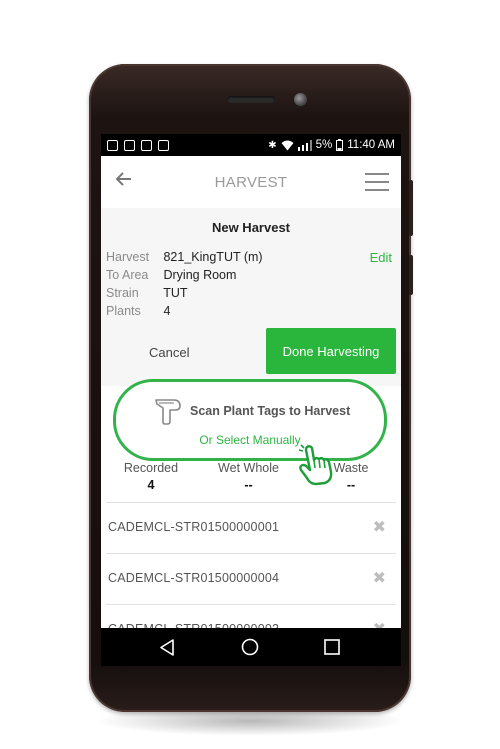 This screenshot has width=500, height=749. I want to click on tag-row: CADEMCL-STR01500000001 ✖, so click(251, 528).